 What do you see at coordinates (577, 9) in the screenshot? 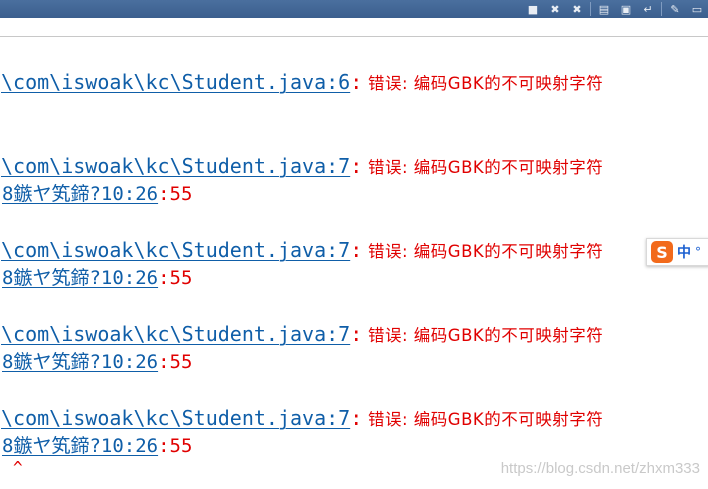
I see `remove-all-icon: ✖` at bounding box center [577, 9].